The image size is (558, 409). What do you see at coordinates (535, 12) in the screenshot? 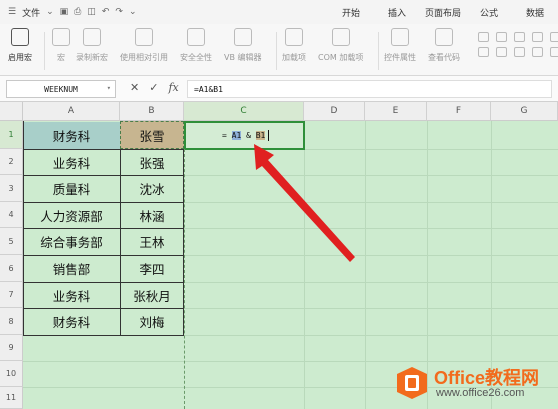
I see `tab-data: 数据` at bounding box center [535, 12].